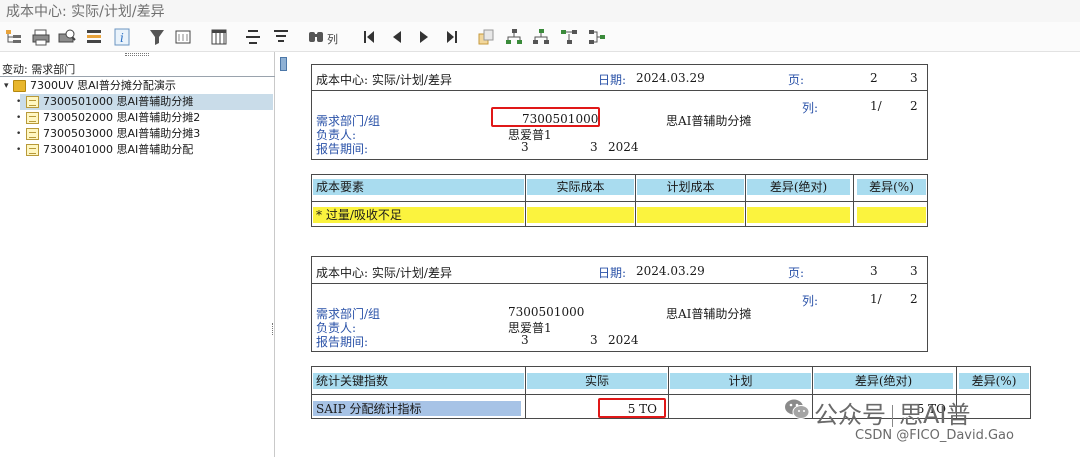  Describe the element at coordinates (934, 435) in the screenshot. I see `watermark-line2: CSDN @FICO_David.Gao` at that location.